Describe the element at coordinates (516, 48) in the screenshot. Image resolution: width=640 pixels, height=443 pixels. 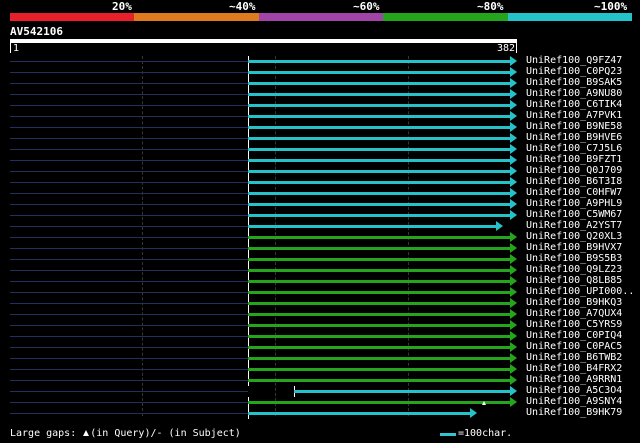
I see `query-end-tick` at that location.